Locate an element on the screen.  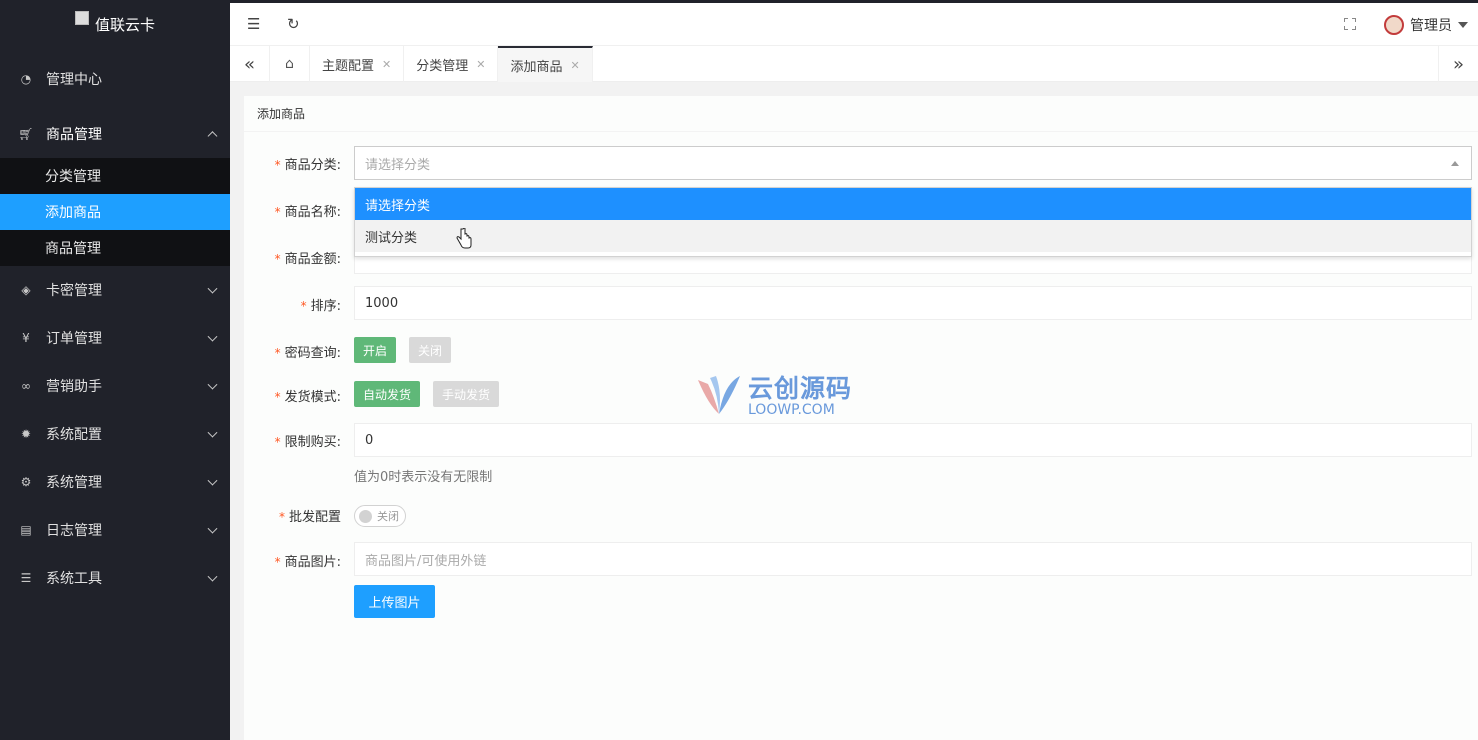
upload-image-button: 上传图片 is located at coordinates (394, 601).